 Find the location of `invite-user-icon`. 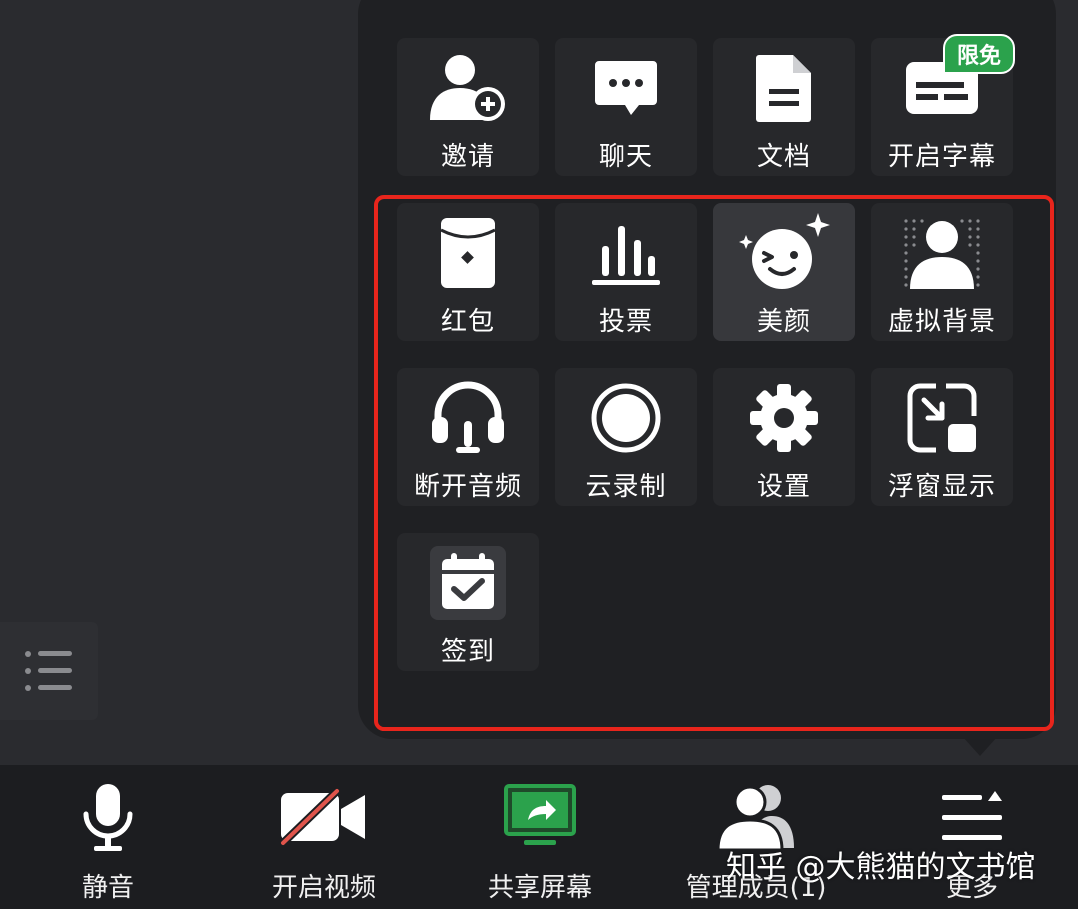

invite-user-icon is located at coordinates (467, 88).